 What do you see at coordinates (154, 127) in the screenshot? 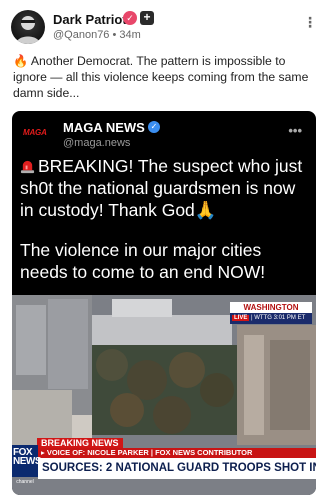
I see `repost-verified-icon: ✓` at bounding box center [154, 127].